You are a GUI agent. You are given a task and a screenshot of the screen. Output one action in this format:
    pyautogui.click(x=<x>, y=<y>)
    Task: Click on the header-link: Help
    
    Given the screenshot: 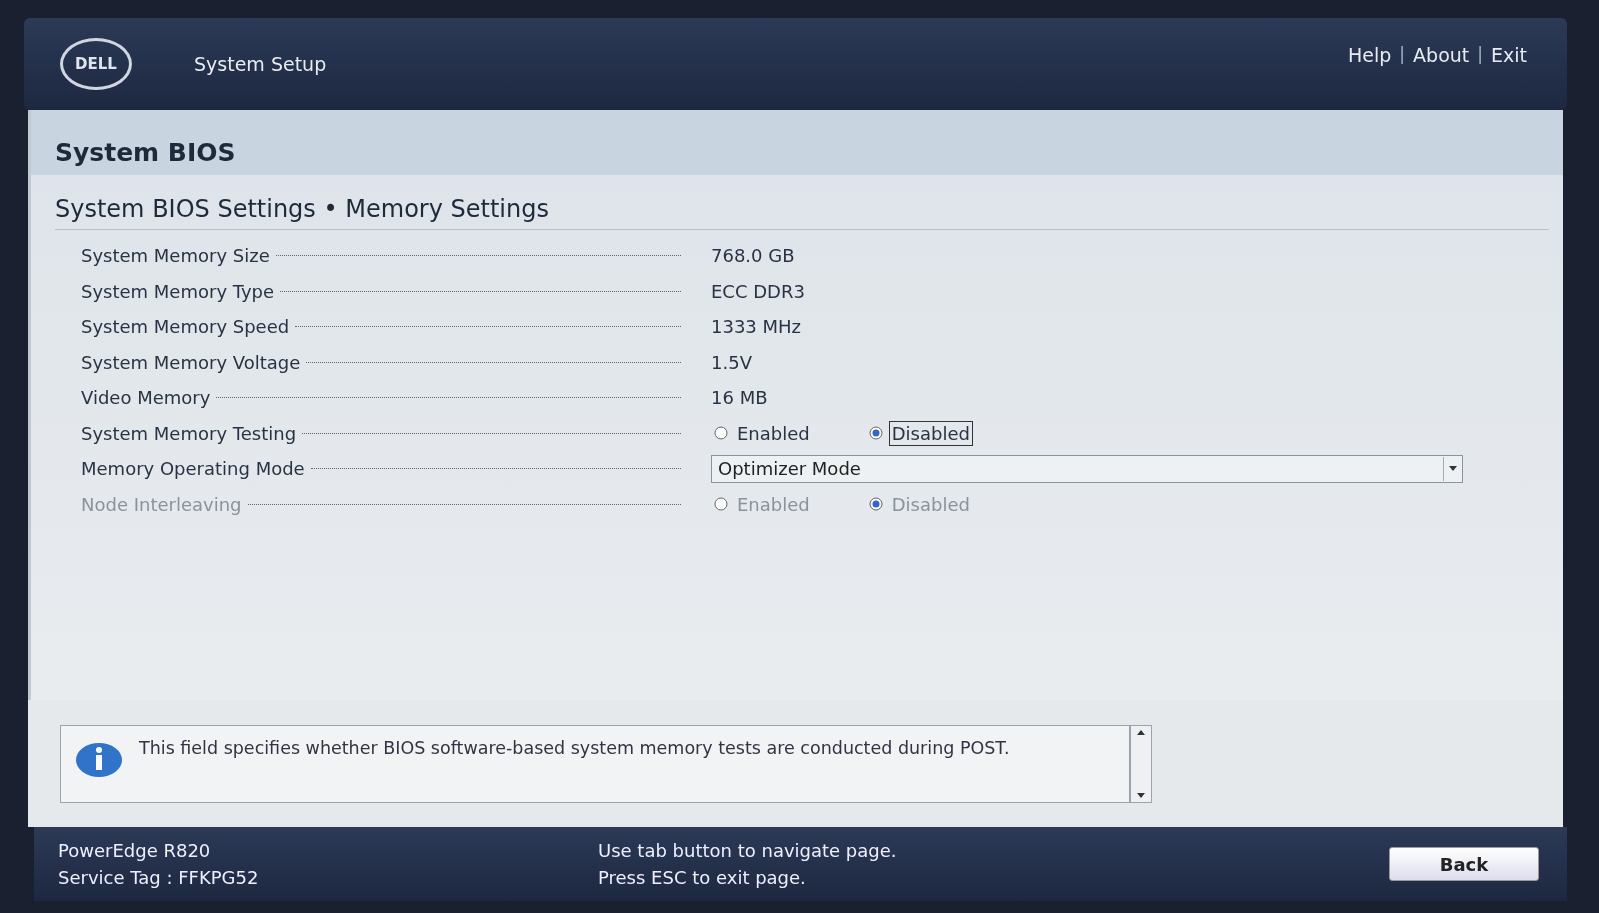 What is the action you would take?
    pyautogui.click(x=1370, y=55)
    